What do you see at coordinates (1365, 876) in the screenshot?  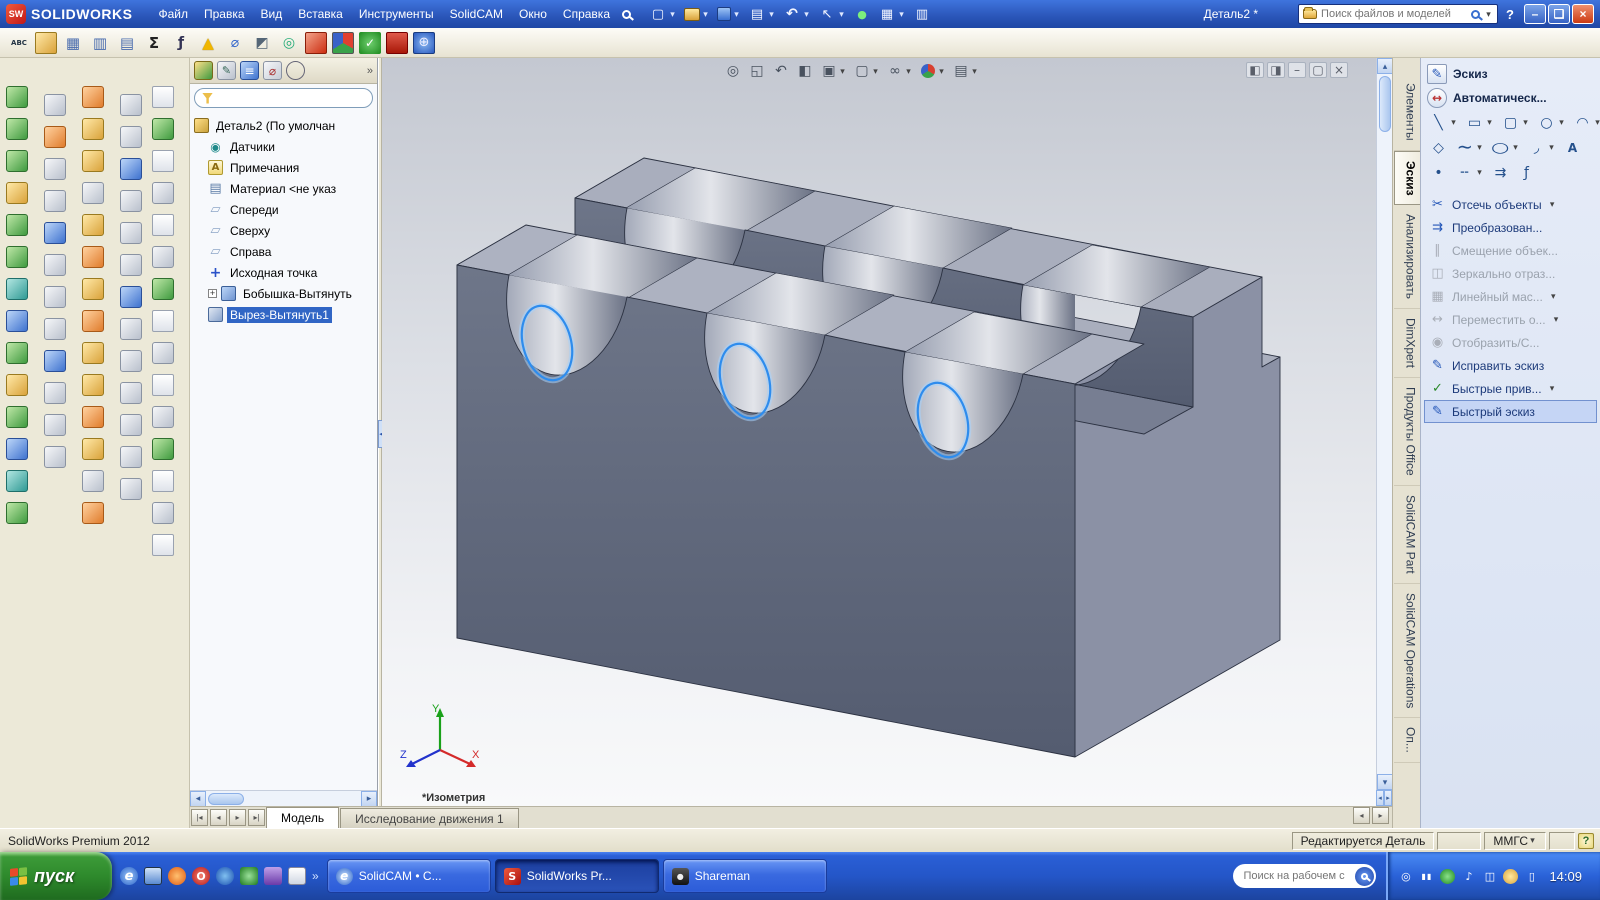 I see `search-button` at bounding box center [1365, 876].